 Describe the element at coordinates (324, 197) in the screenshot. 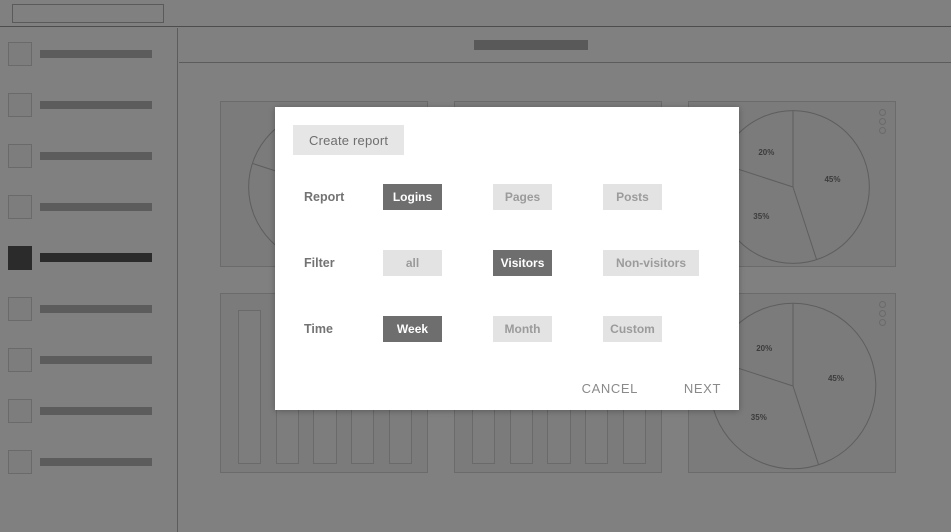

I see `row-label: Report` at that location.